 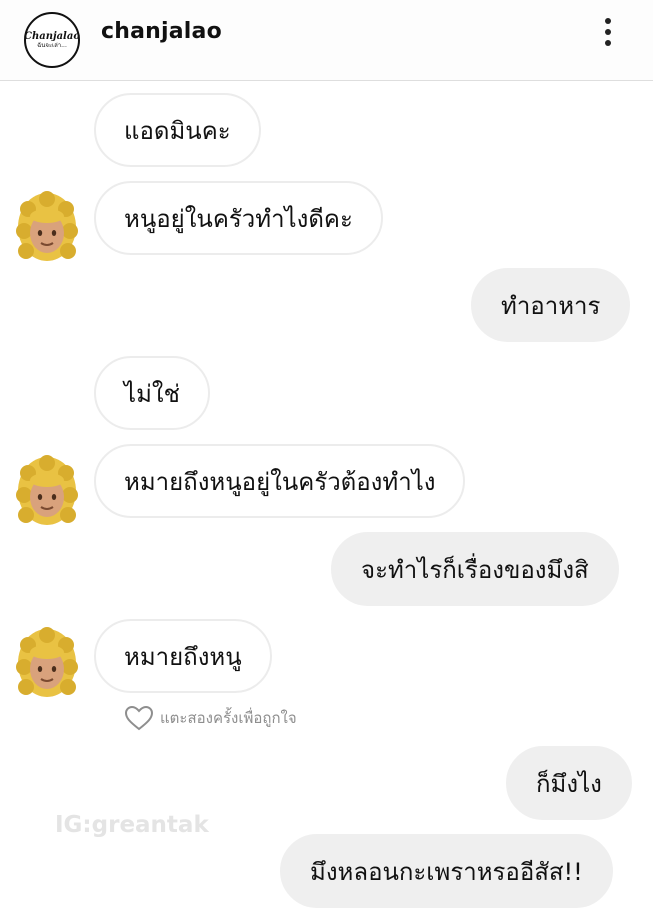 I want to click on message-text: มึงหลอนกะเพราหรออีสัส!!, so click(x=446, y=871).